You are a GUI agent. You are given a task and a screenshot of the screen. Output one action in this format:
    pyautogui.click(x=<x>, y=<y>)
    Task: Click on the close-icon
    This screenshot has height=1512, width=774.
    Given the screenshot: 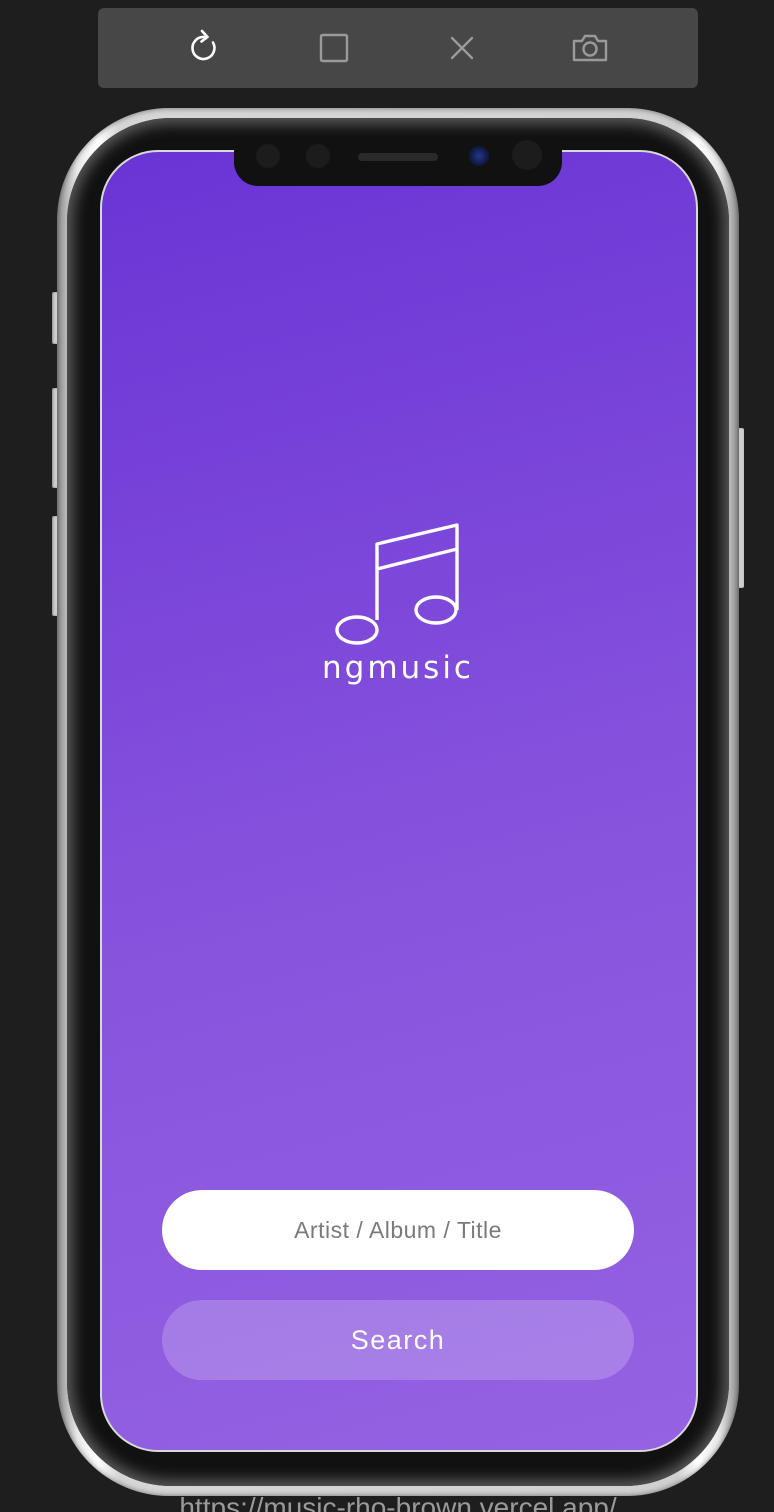 What is the action you would take?
    pyautogui.click(x=462, y=48)
    